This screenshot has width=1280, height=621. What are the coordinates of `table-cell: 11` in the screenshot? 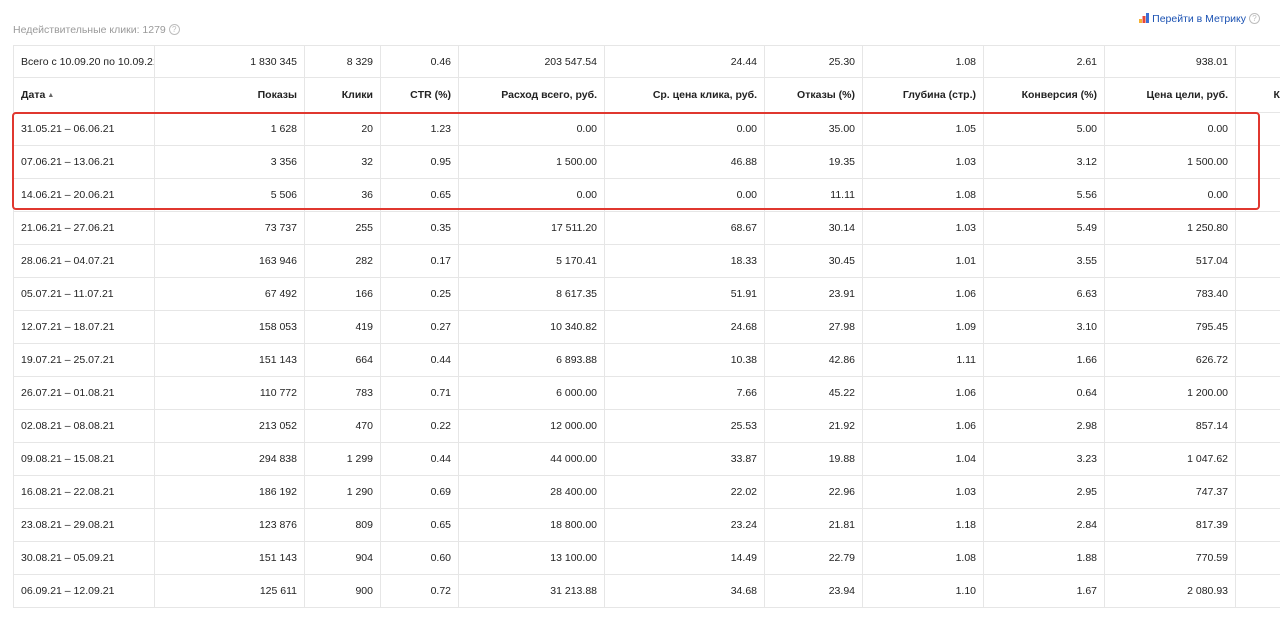 It's located at (1257, 294).